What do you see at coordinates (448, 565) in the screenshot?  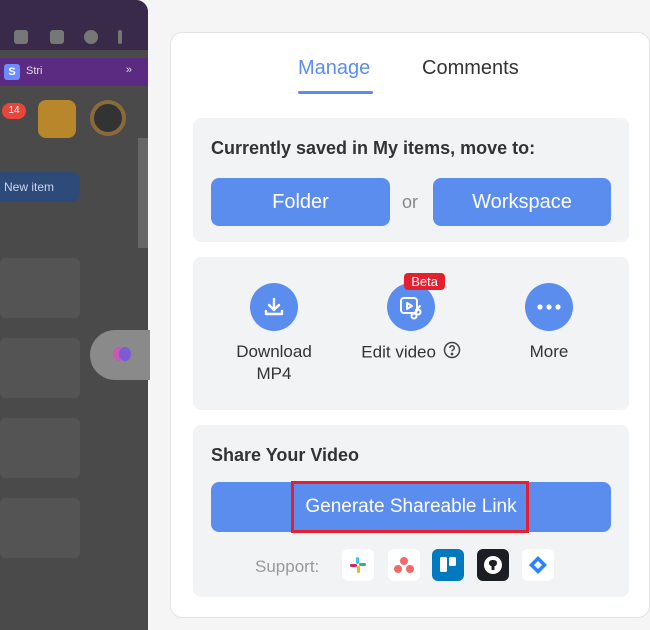 I see `trello-icon` at bounding box center [448, 565].